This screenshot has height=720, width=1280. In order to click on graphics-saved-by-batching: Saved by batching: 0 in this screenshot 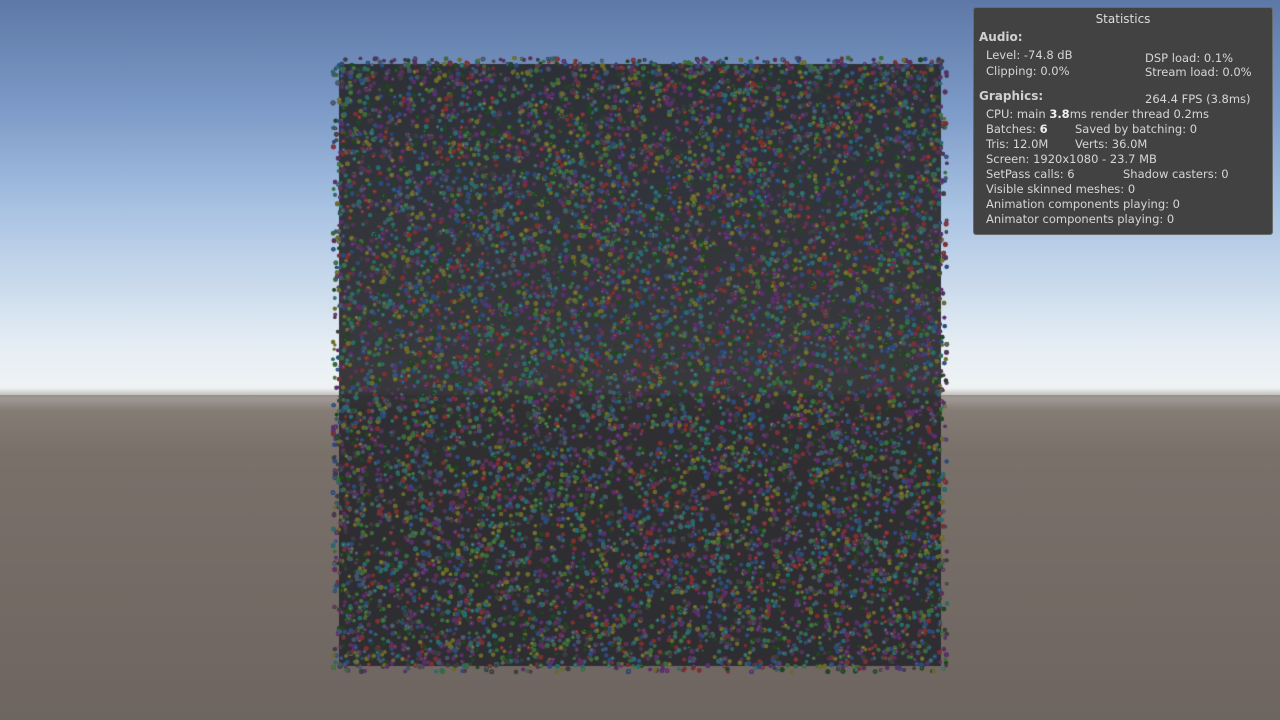, I will do `click(1136, 129)`.